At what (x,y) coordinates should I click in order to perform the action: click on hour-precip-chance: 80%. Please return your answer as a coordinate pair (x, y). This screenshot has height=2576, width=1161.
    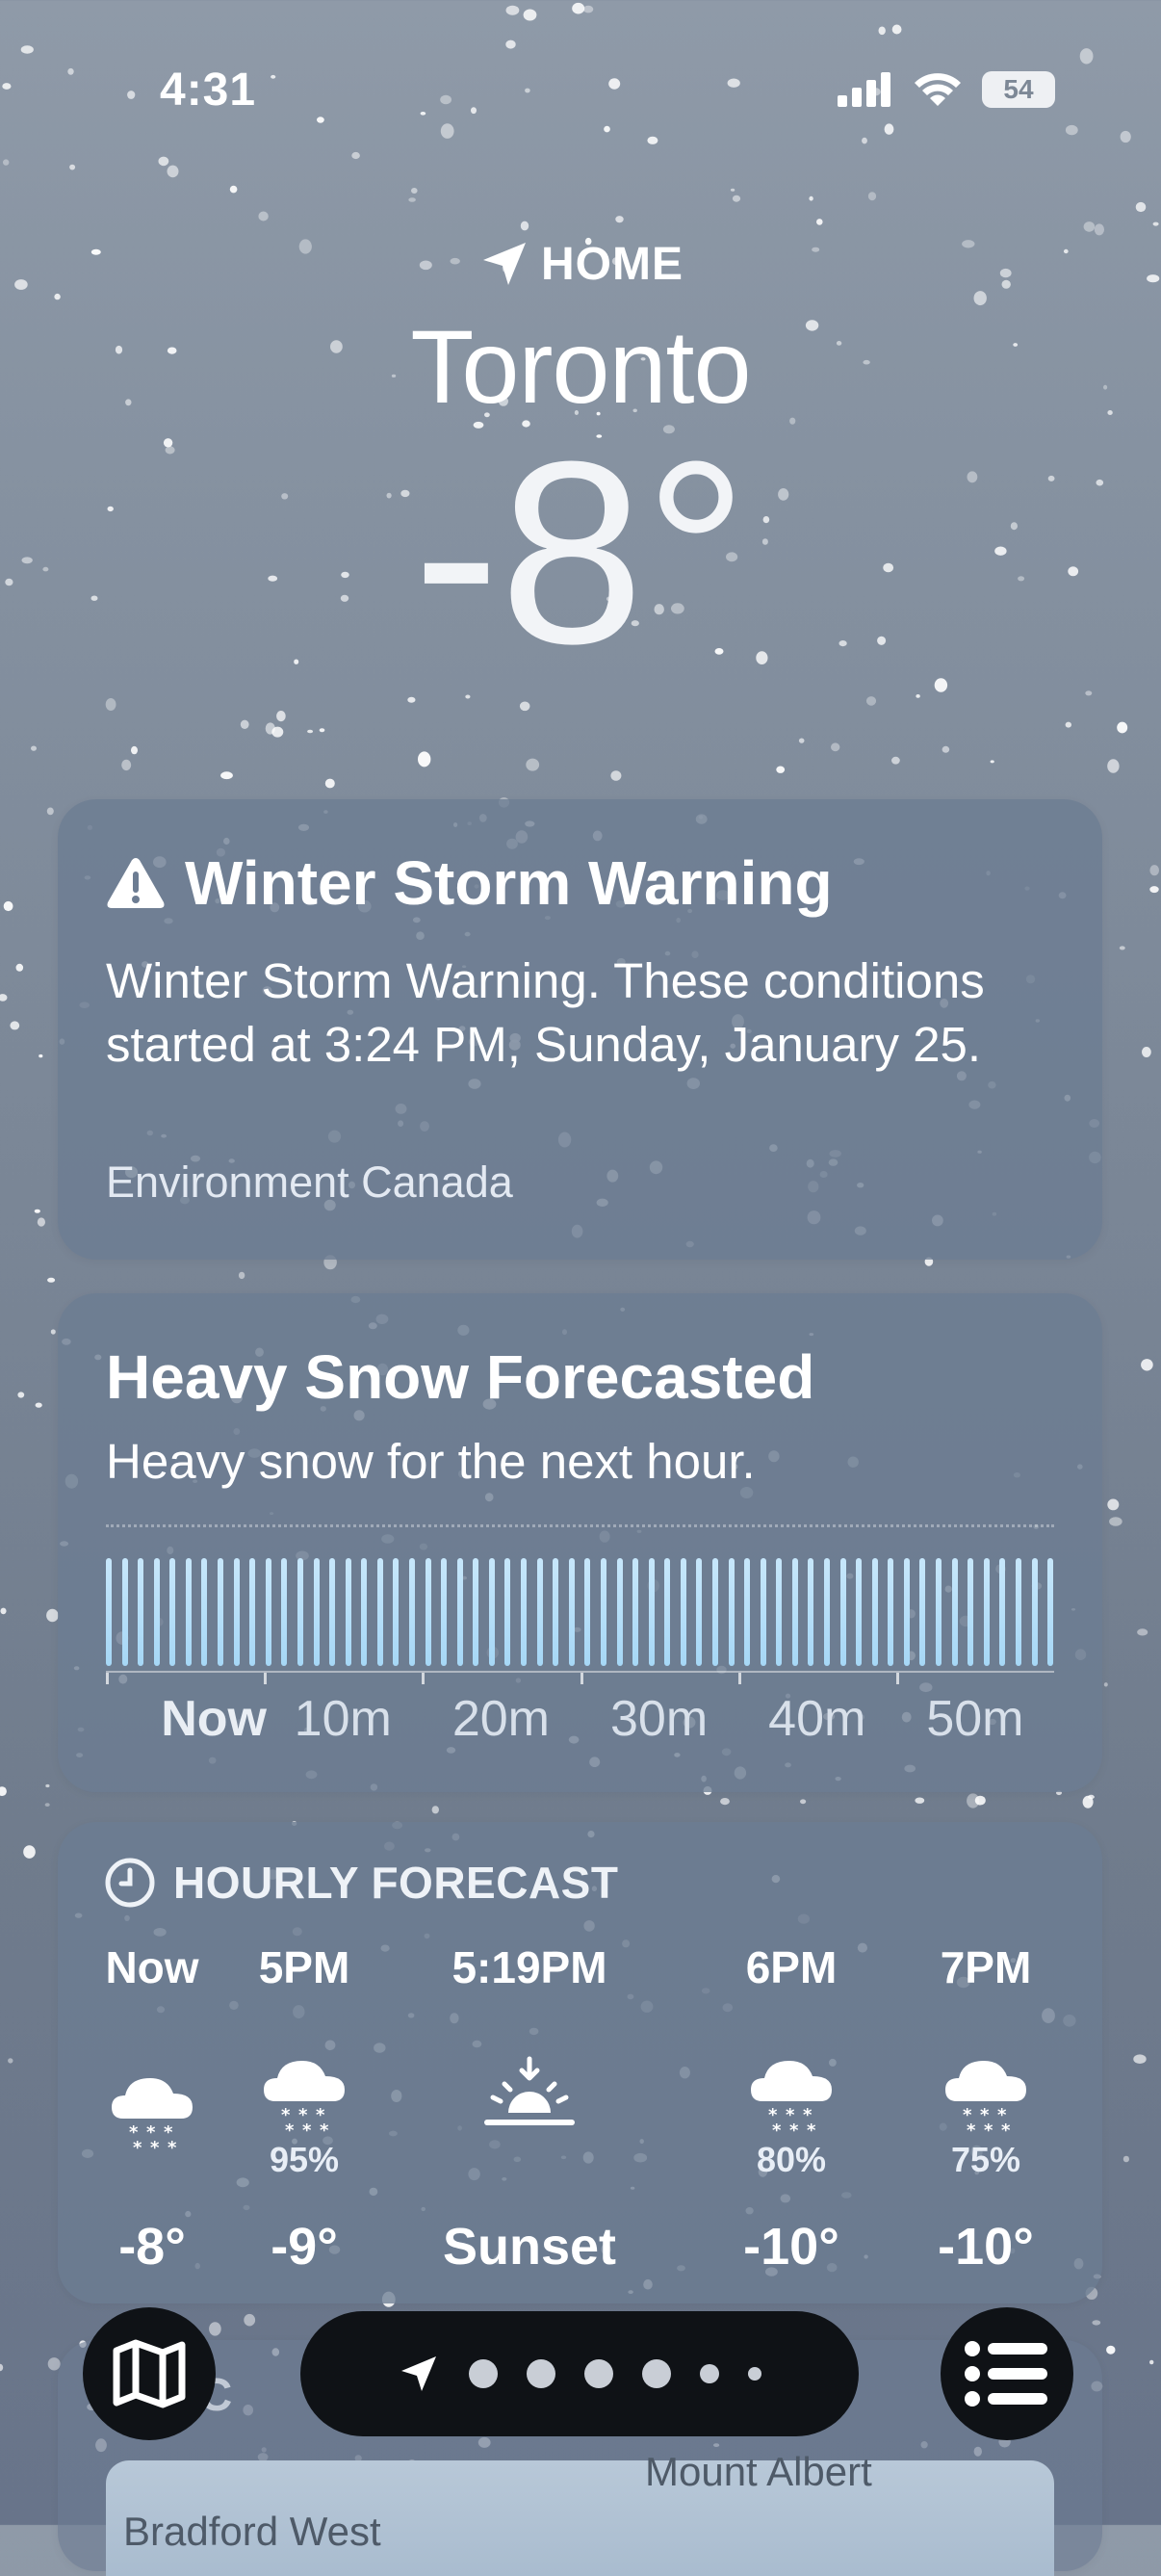
    Looking at the image, I should click on (792, 2159).